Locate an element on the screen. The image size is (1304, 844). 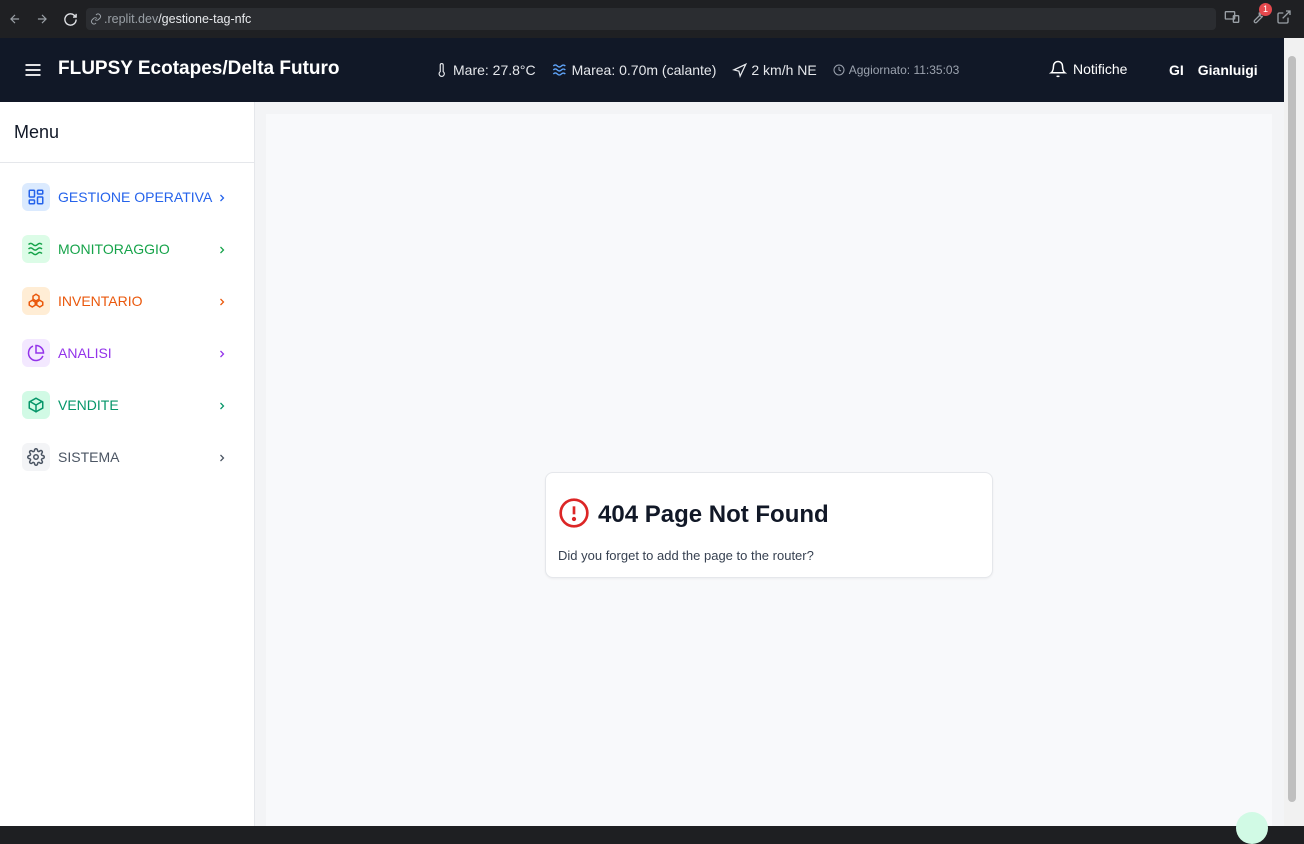
sea-temperature: Mare: 27.8°C is located at coordinates (485, 70).